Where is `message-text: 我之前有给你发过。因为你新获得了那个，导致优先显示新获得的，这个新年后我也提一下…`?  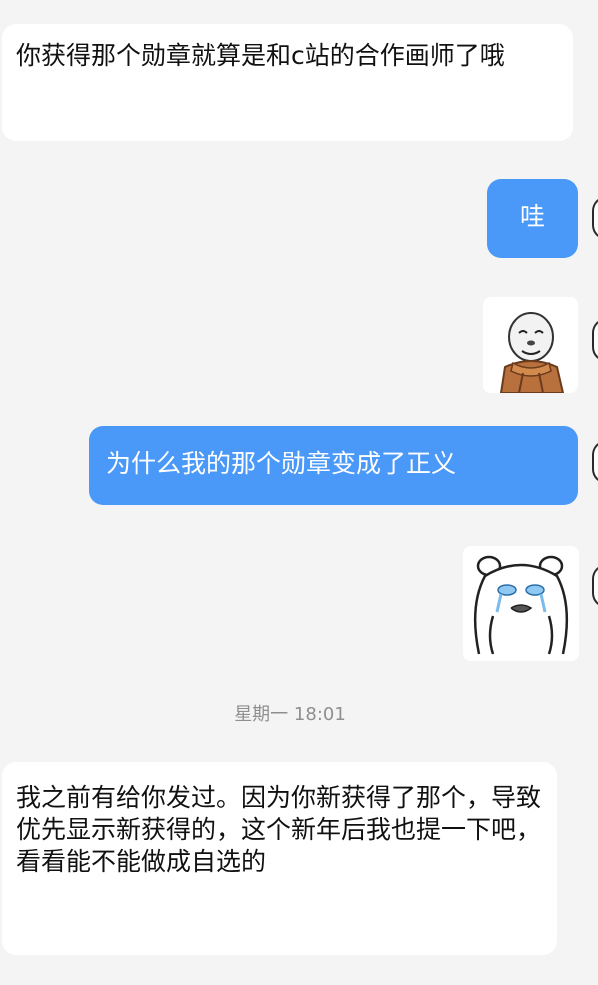
message-text: 我之前有给你发过。因为你新获得了那个，导致优先显示新获得的，这个新年后我也提一下… is located at coordinates (279, 829).